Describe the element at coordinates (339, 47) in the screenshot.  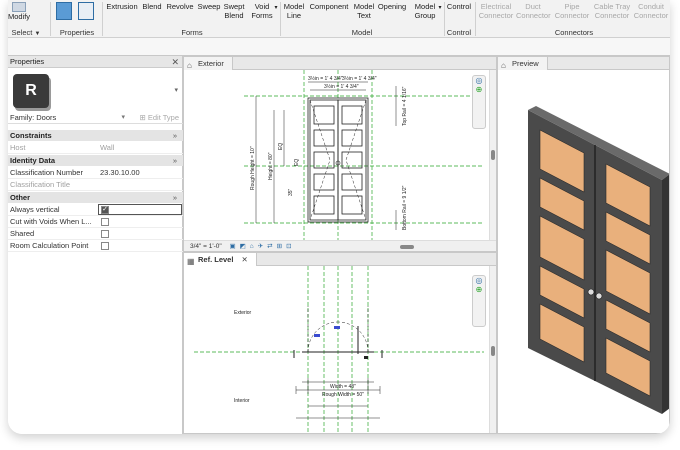
I see `options-bar` at that location.